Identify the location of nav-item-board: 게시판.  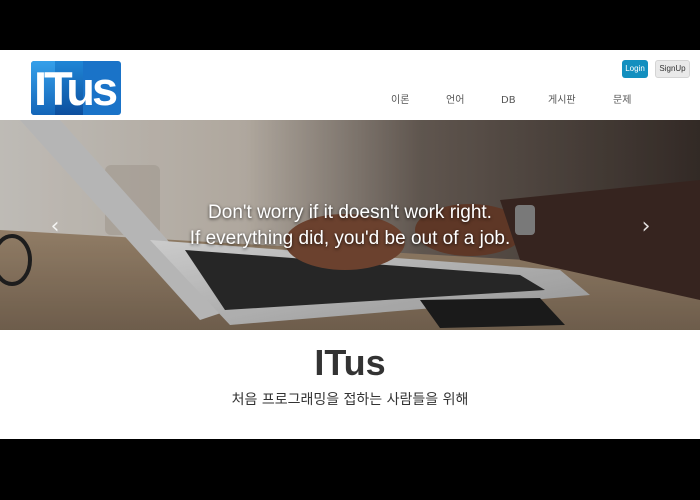
(562, 101).